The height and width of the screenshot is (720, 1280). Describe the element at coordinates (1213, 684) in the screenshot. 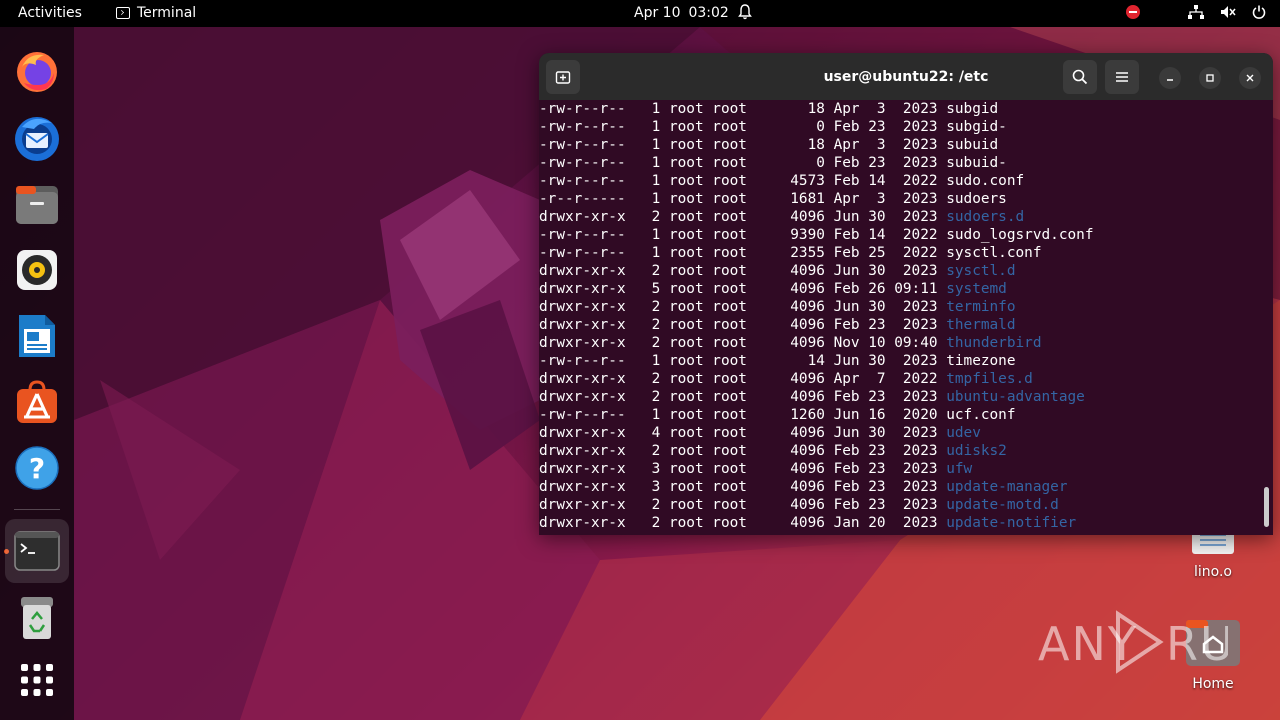

I see `desktop-home-label: Home` at that location.